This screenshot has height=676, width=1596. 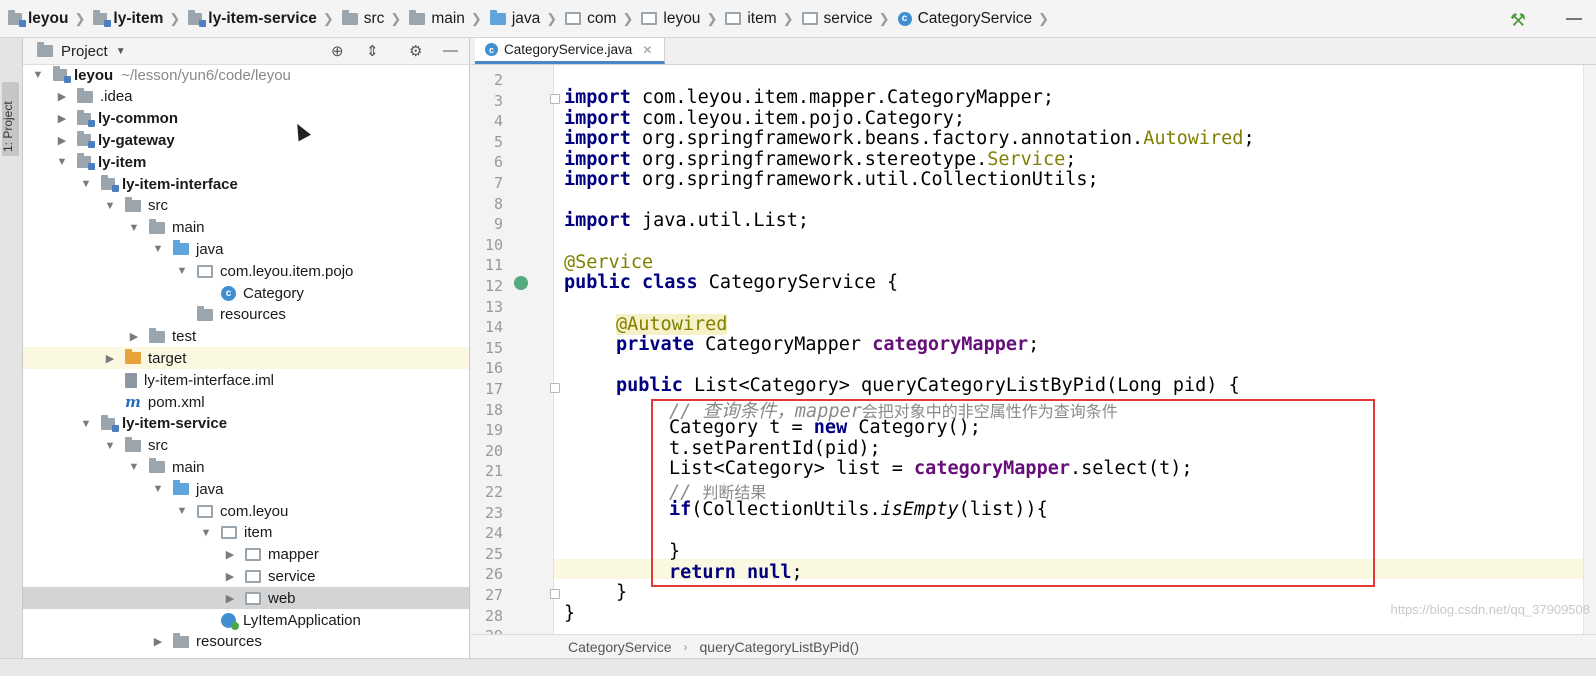 What do you see at coordinates (122, 162) in the screenshot?
I see `tree-item-label: ly-item` at bounding box center [122, 162].